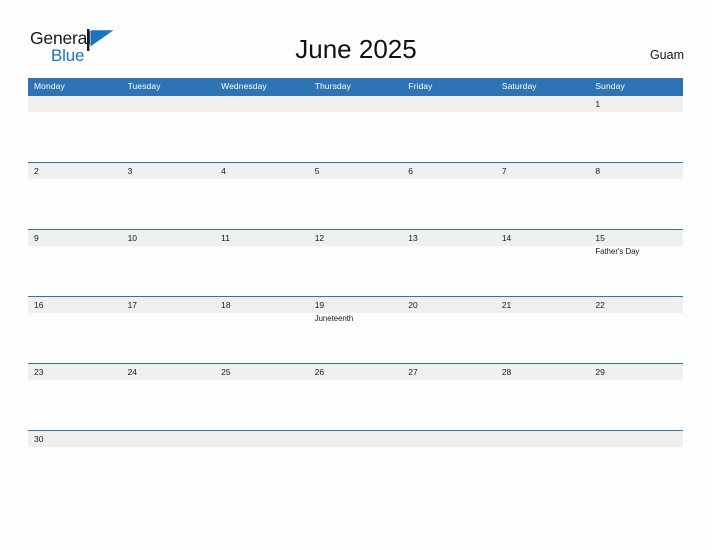 The width and height of the screenshot is (712, 550). What do you see at coordinates (636, 372) in the screenshot?
I see `day-number: 29` at bounding box center [636, 372].